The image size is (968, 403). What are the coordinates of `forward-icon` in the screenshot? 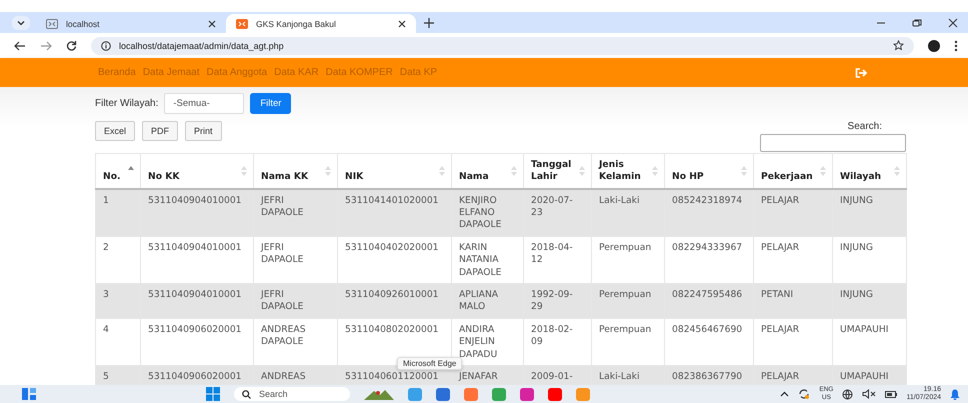 It's located at (46, 45).